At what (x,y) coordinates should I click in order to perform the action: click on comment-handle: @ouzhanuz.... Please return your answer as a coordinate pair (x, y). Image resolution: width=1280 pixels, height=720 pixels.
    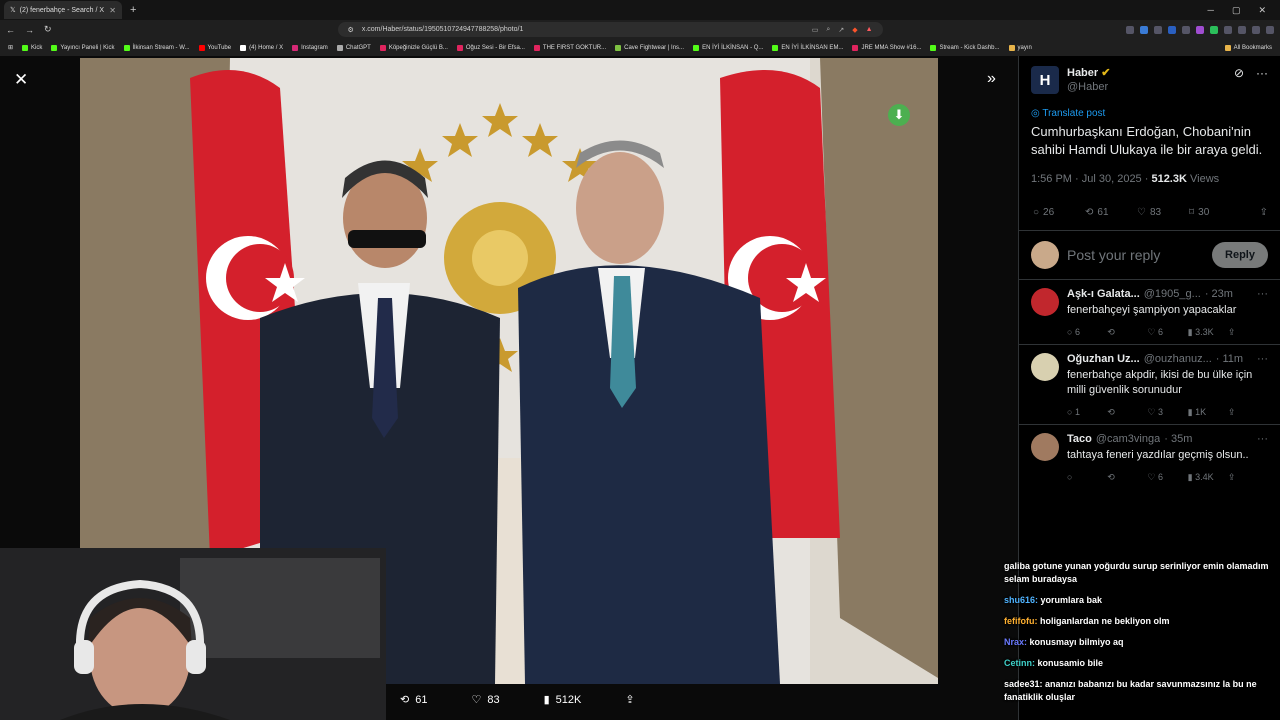
    Looking at the image, I should click on (1178, 359).